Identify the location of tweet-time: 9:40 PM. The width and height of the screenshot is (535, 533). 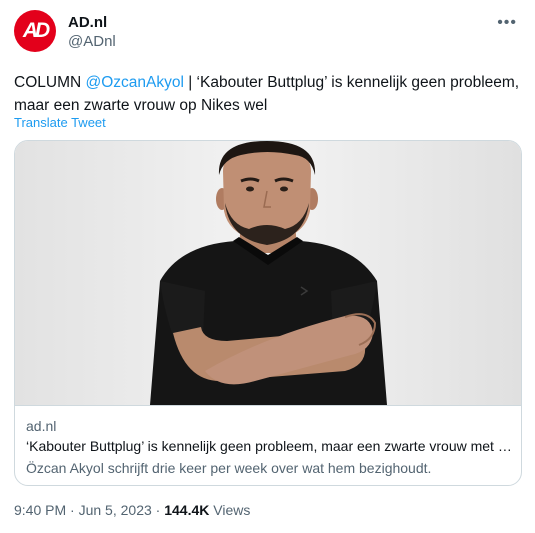
(40, 510).